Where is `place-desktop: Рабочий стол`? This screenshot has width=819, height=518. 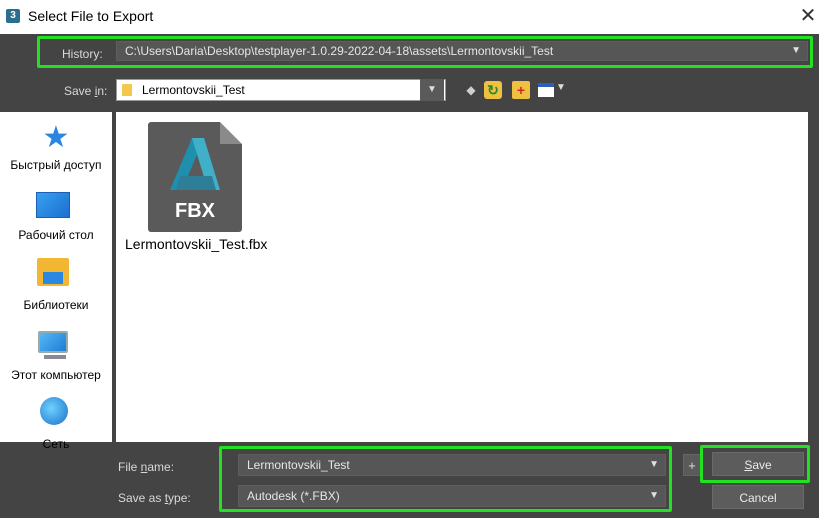
place-desktop: Рабочий стол is located at coordinates (56, 235).